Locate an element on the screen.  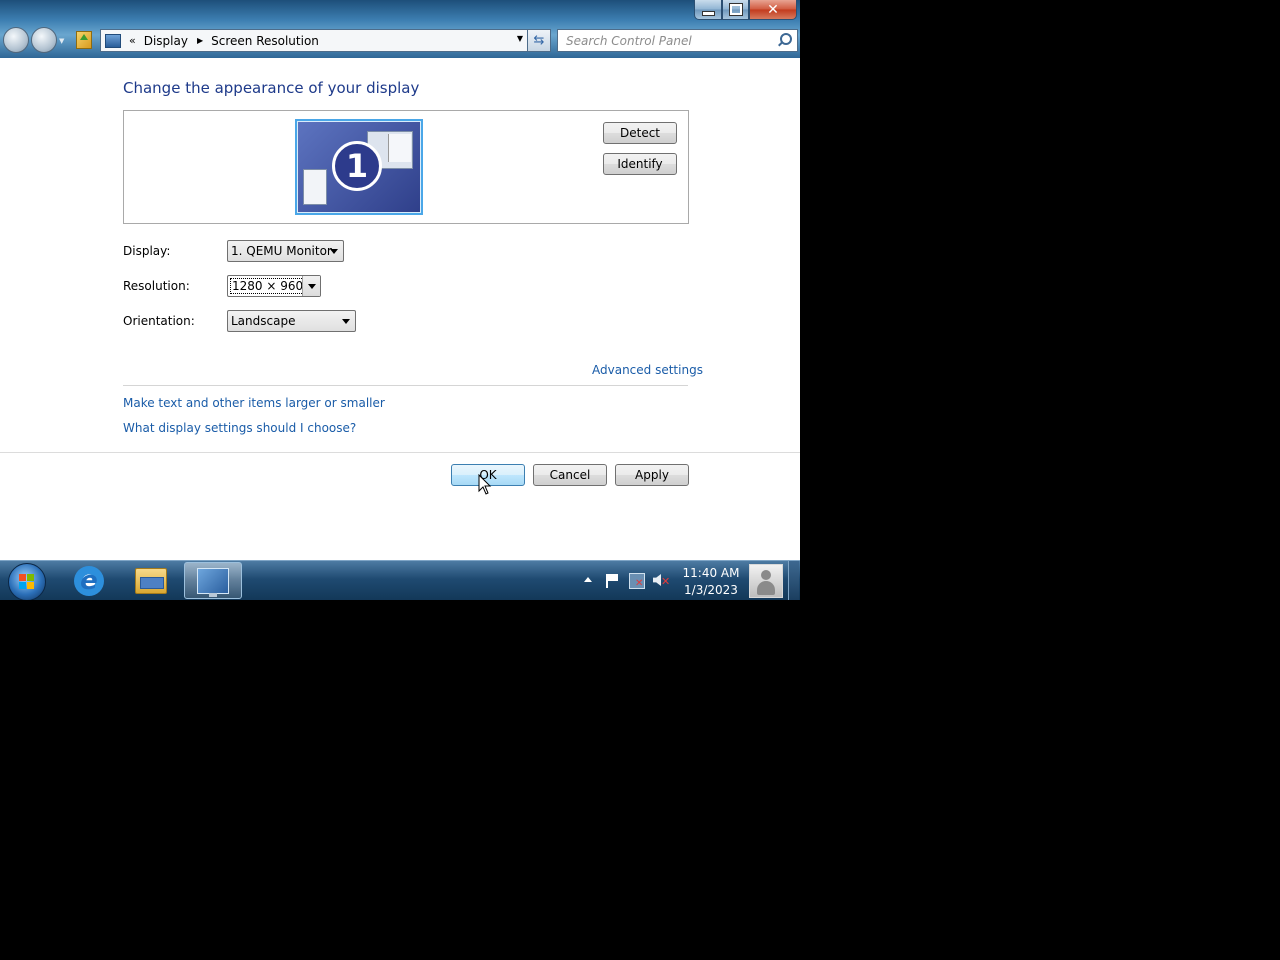
user-avatar-icon is located at coordinates (766, 581).